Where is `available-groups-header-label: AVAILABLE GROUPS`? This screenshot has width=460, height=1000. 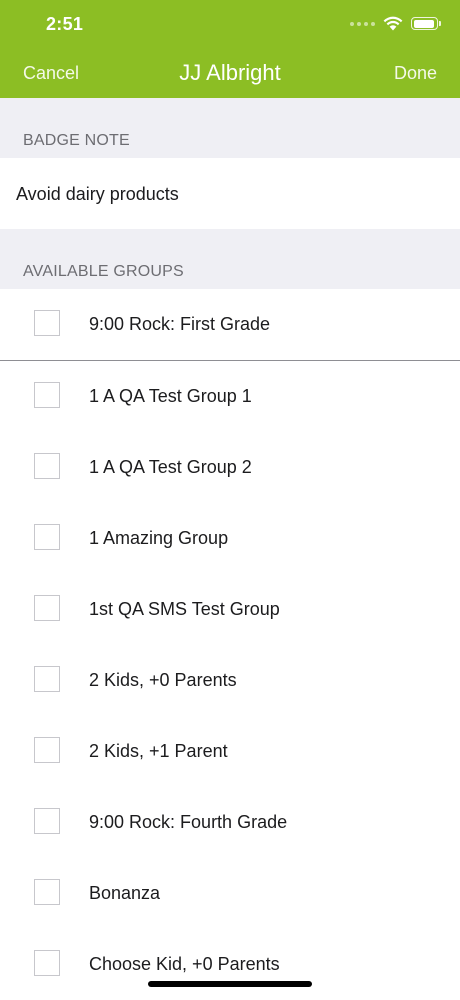
available-groups-header-label: AVAILABLE GROUPS is located at coordinates (103, 271).